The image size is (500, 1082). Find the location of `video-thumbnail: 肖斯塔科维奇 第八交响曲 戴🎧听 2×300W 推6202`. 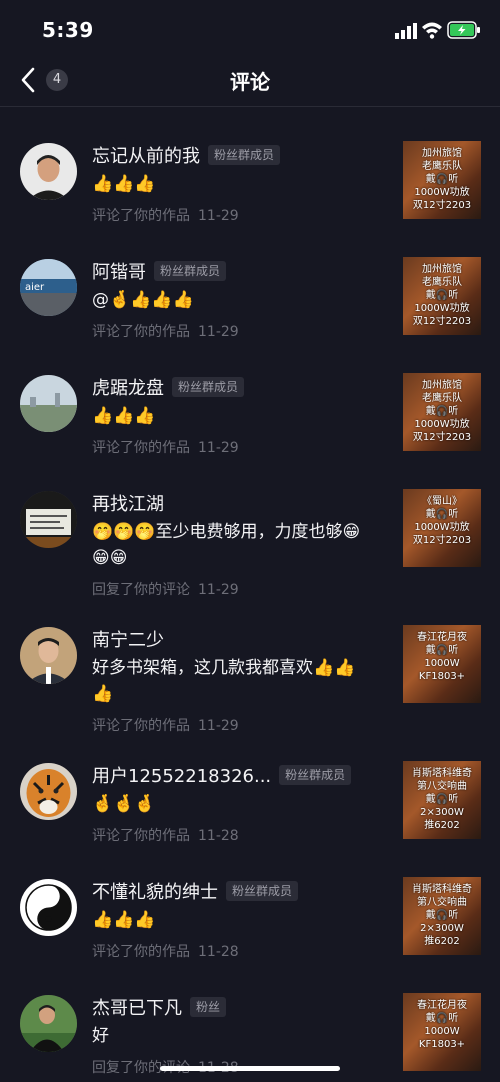

video-thumbnail: 肖斯塔科维奇 第八交响曲 戴🎧听 2×300W 推6202 is located at coordinates (442, 916).